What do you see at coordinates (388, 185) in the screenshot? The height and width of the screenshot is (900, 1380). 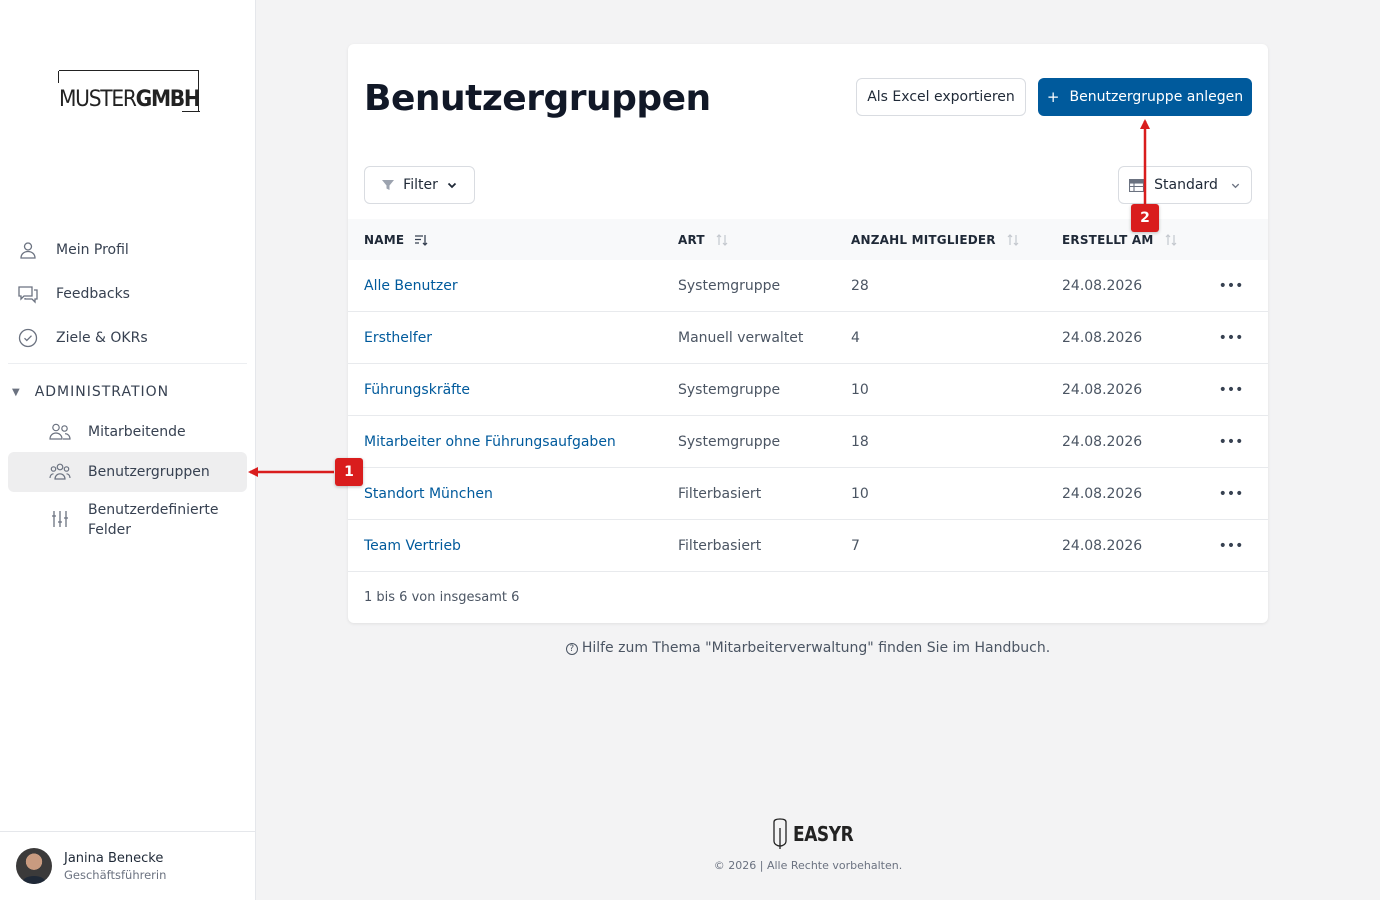 I see `filter-icon` at bounding box center [388, 185].